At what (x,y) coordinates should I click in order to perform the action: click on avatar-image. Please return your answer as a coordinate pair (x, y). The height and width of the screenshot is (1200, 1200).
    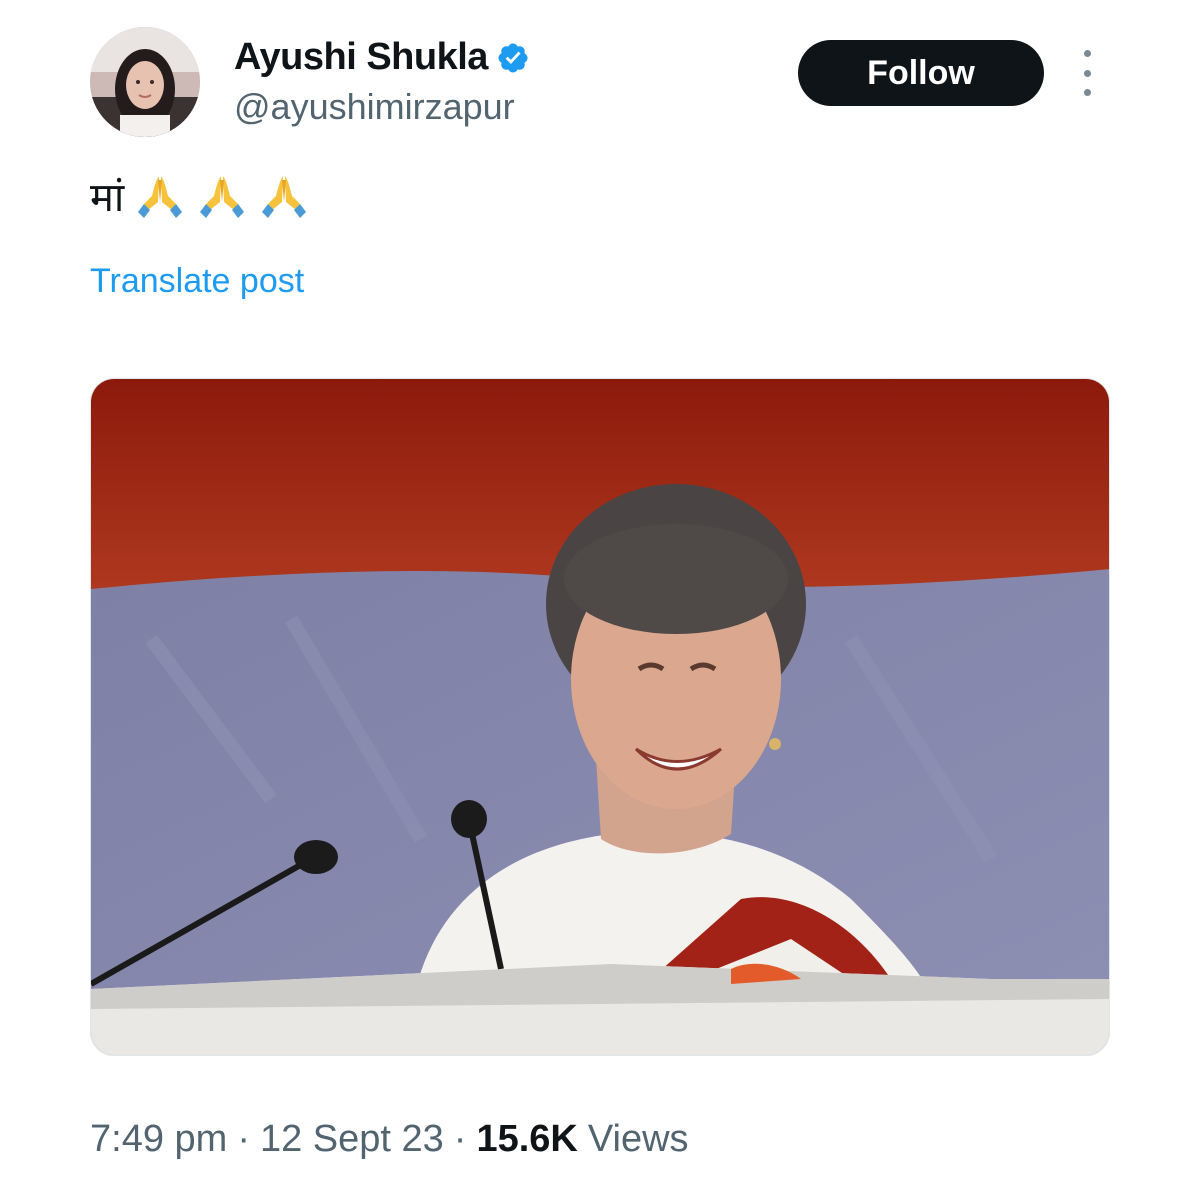
    Looking at the image, I should click on (145, 82).